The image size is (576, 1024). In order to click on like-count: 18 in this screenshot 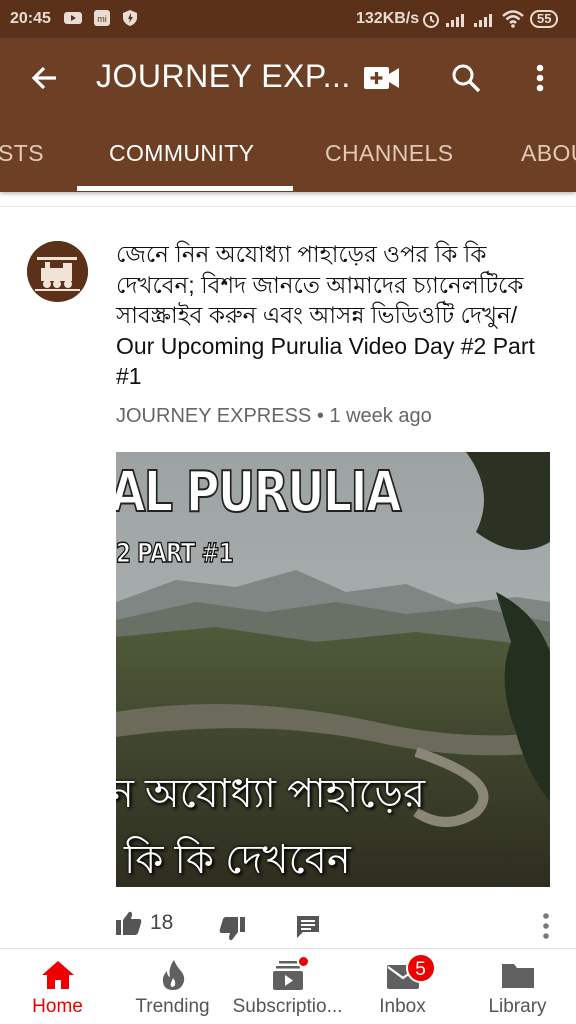, I will do `click(162, 922)`.